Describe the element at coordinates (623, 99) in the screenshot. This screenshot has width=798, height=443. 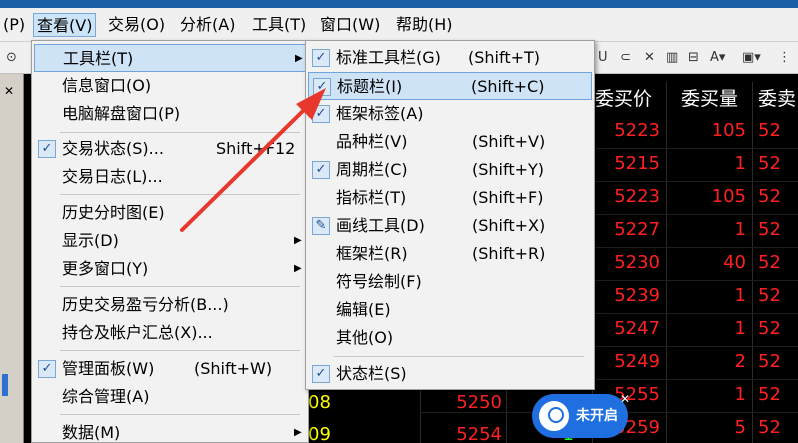
I see `column-header-bid-price: 委买价` at that location.